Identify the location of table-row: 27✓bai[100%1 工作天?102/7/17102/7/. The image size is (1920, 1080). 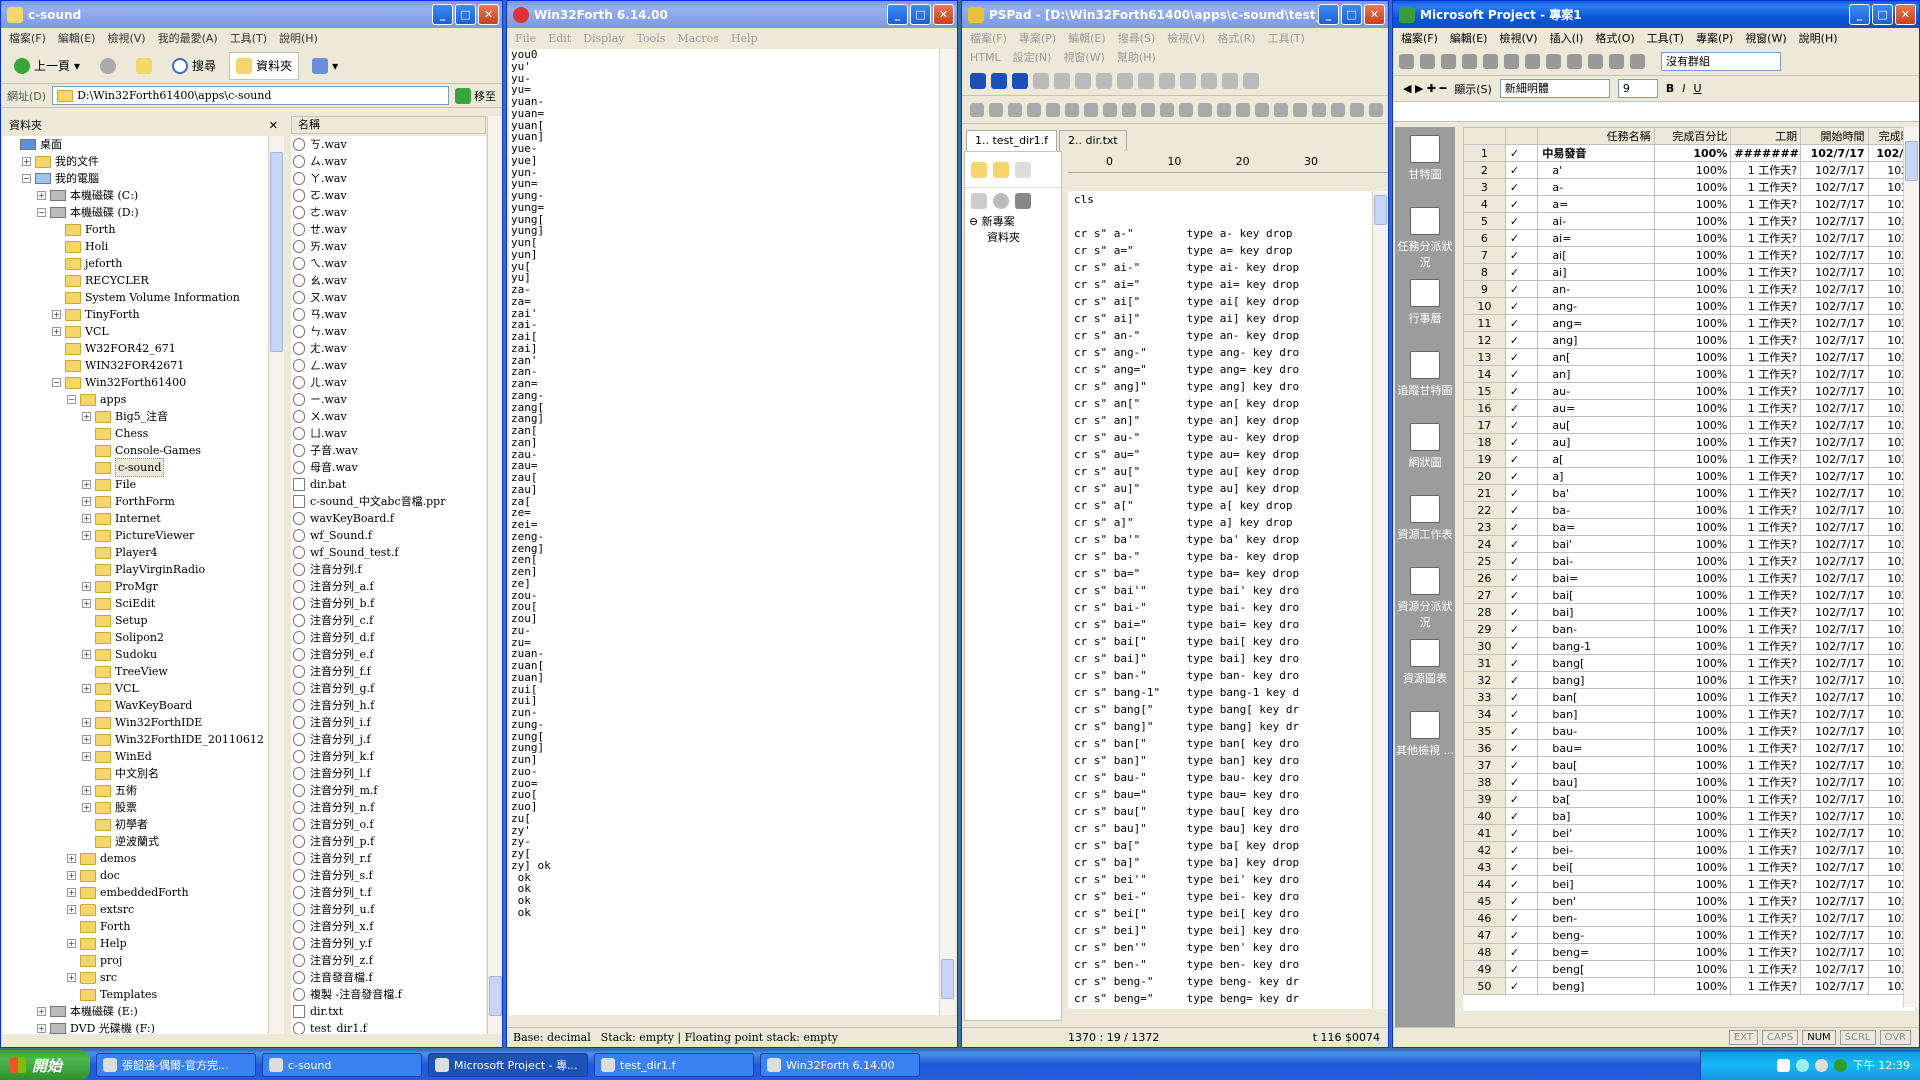
(1689, 595).